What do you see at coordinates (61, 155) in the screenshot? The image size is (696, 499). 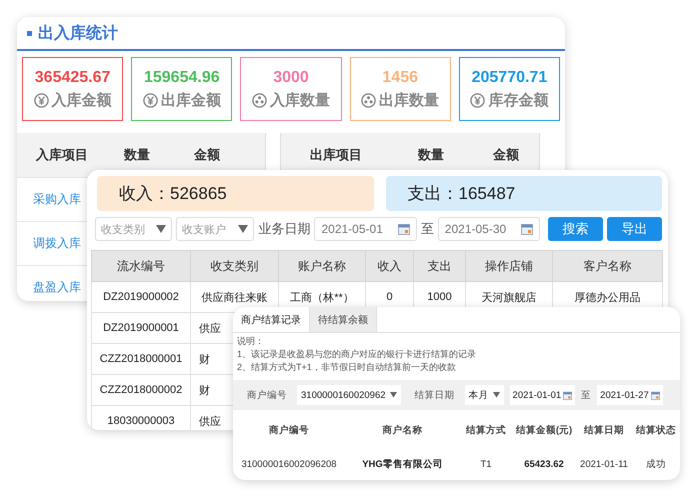 I see `column-header: 入库项目` at bounding box center [61, 155].